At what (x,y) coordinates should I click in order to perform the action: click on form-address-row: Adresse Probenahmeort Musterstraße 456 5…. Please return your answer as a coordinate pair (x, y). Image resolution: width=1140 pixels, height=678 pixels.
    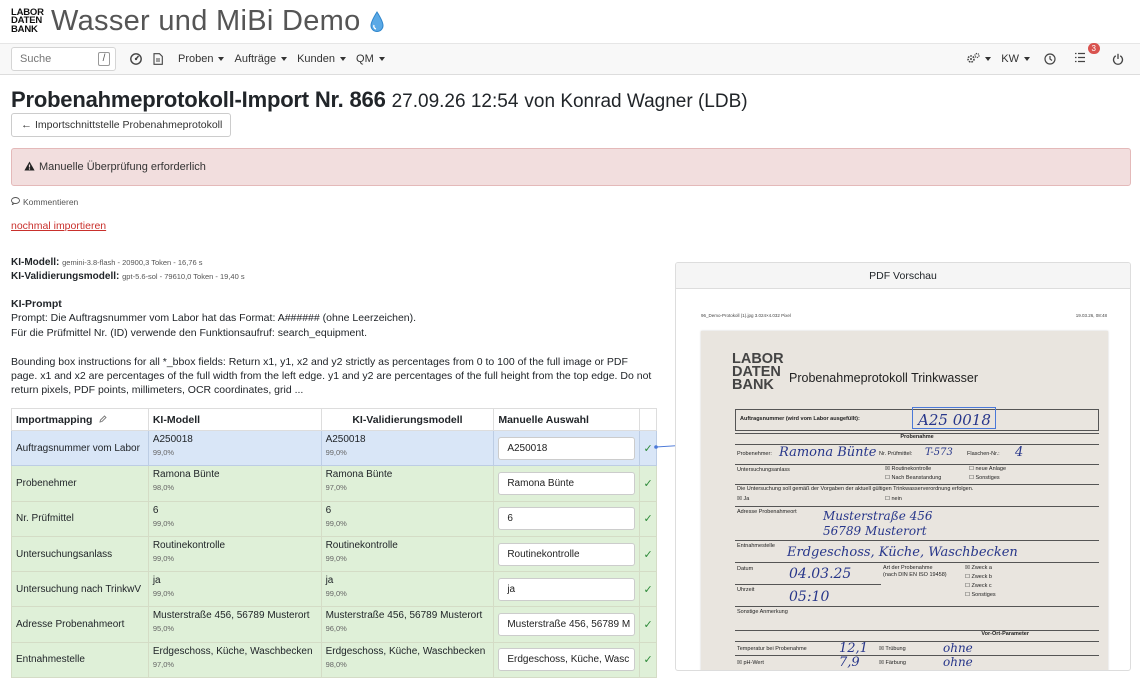
    Looking at the image, I should click on (917, 523).